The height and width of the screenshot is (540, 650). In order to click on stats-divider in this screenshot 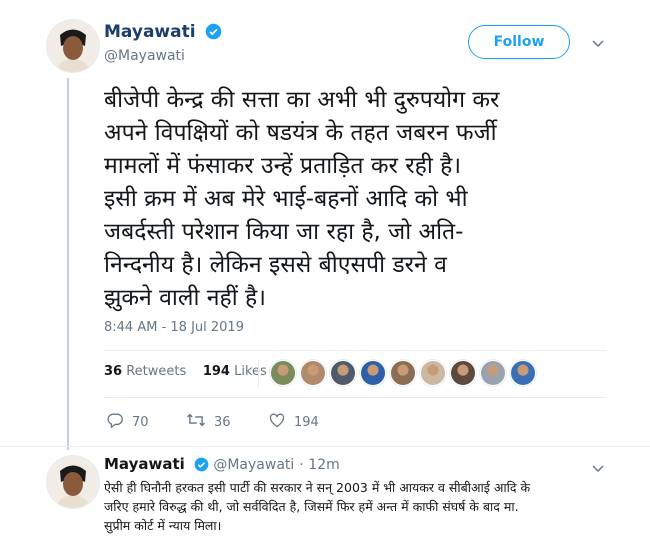, I will do `click(258, 374)`.